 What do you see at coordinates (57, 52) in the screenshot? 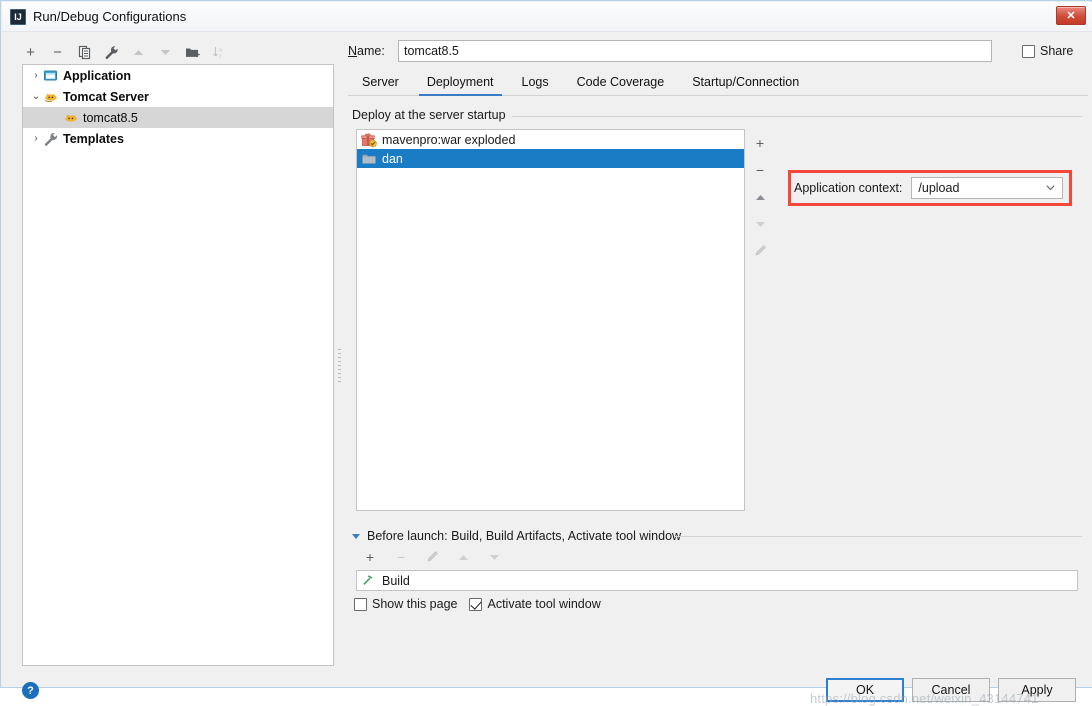
I see `remove-configuration-button: −` at bounding box center [57, 52].